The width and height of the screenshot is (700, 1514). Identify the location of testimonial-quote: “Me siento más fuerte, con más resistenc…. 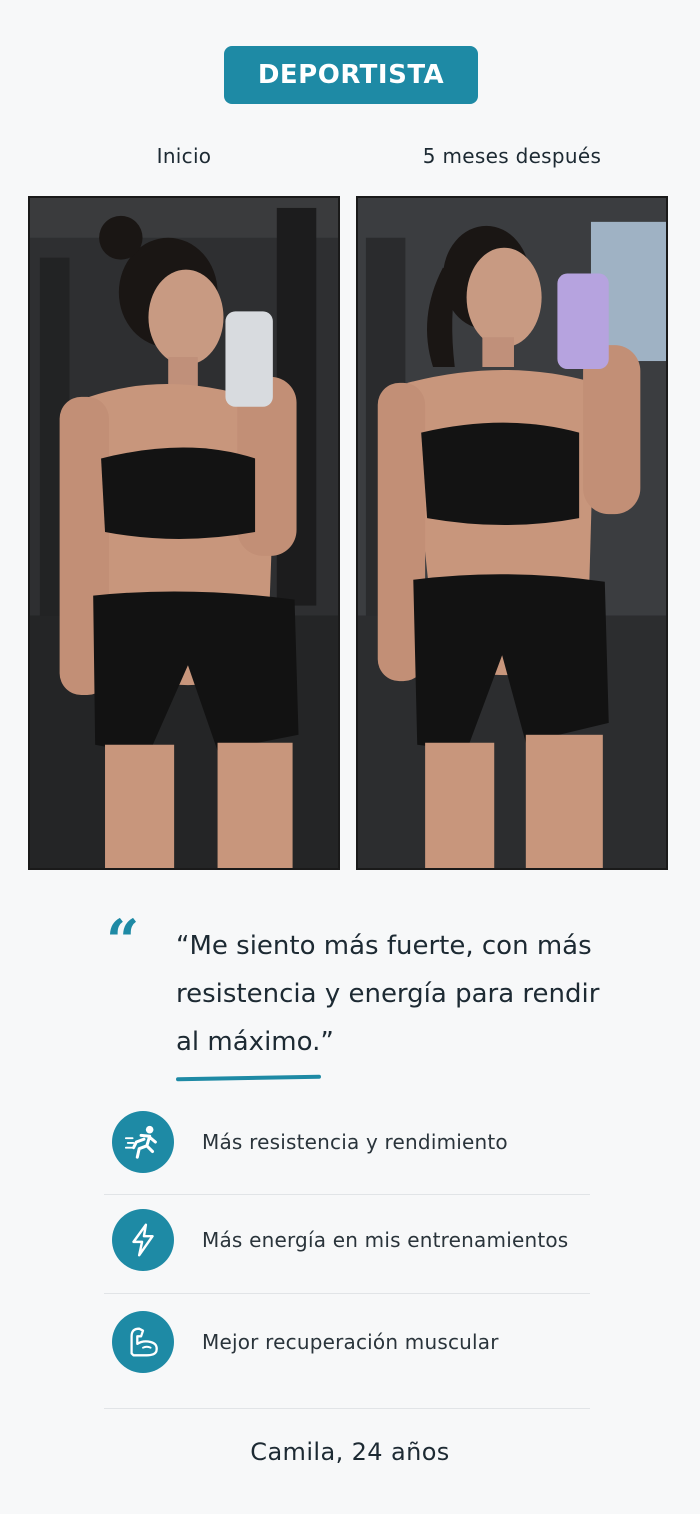
(388, 994).